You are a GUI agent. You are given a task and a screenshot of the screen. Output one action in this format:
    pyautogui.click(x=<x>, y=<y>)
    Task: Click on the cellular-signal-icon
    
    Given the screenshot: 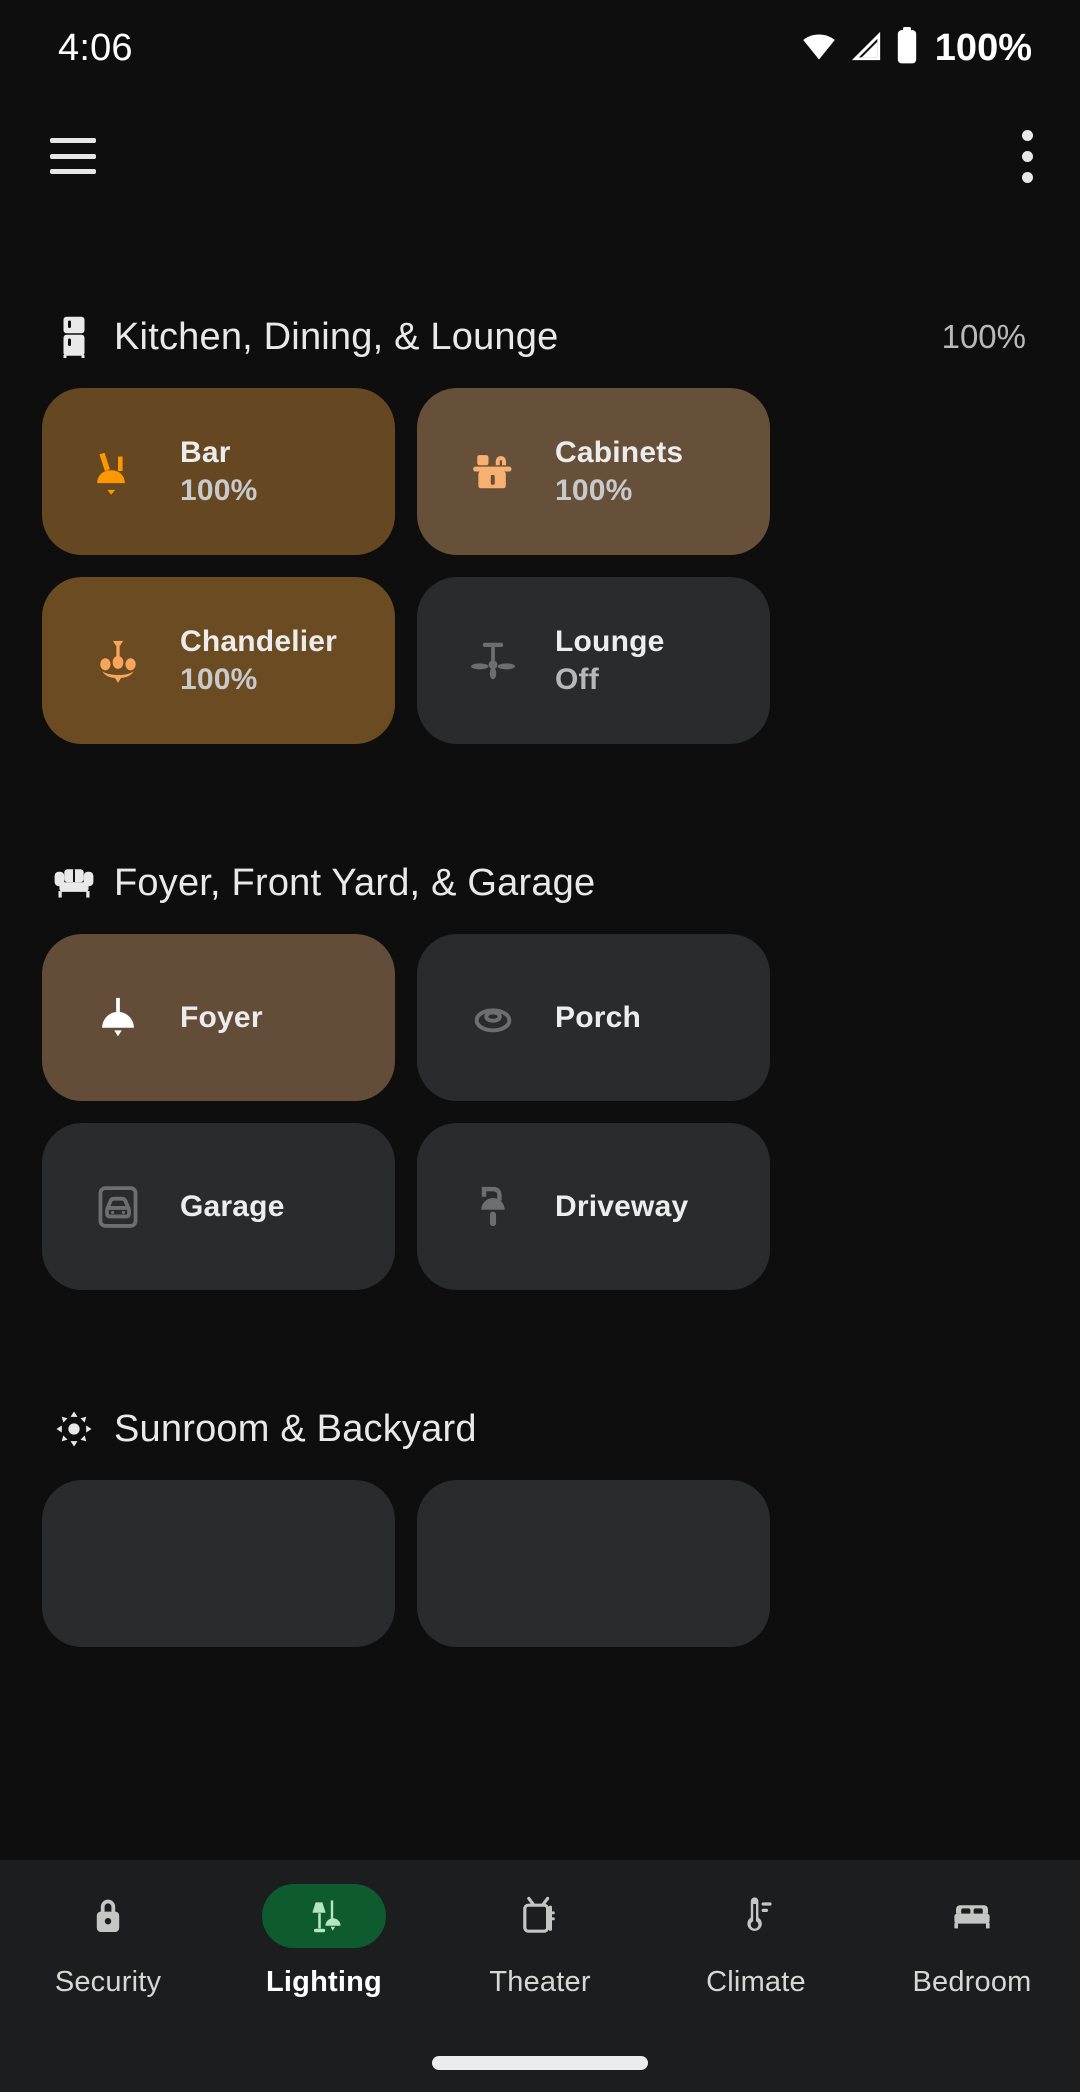 What is the action you would take?
    pyautogui.click(x=866, y=48)
    